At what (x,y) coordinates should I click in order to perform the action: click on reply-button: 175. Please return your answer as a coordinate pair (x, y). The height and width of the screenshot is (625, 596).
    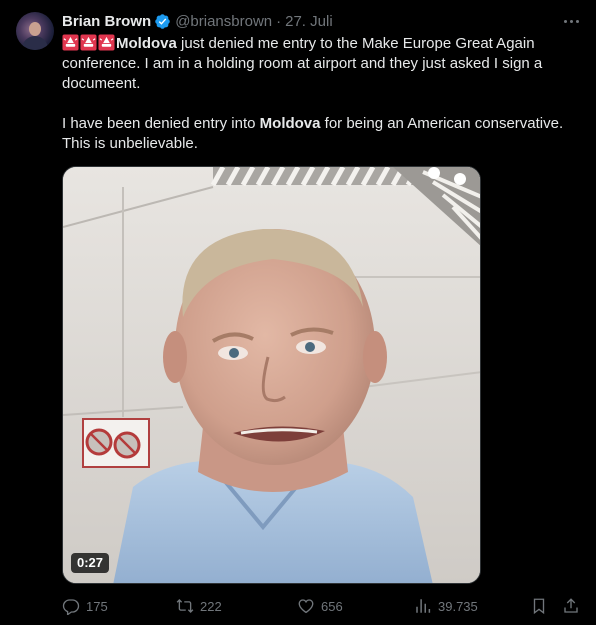
    Looking at the image, I should click on (85, 606).